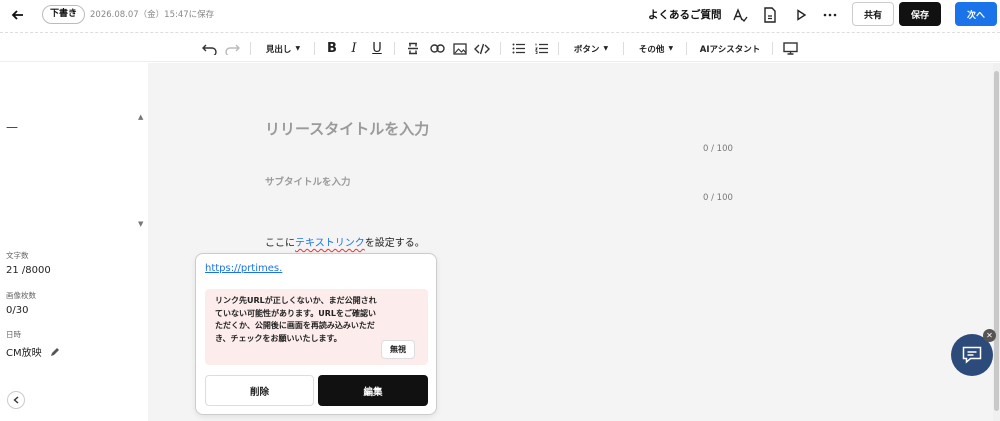  I want to click on chat-icon, so click(972, 355).